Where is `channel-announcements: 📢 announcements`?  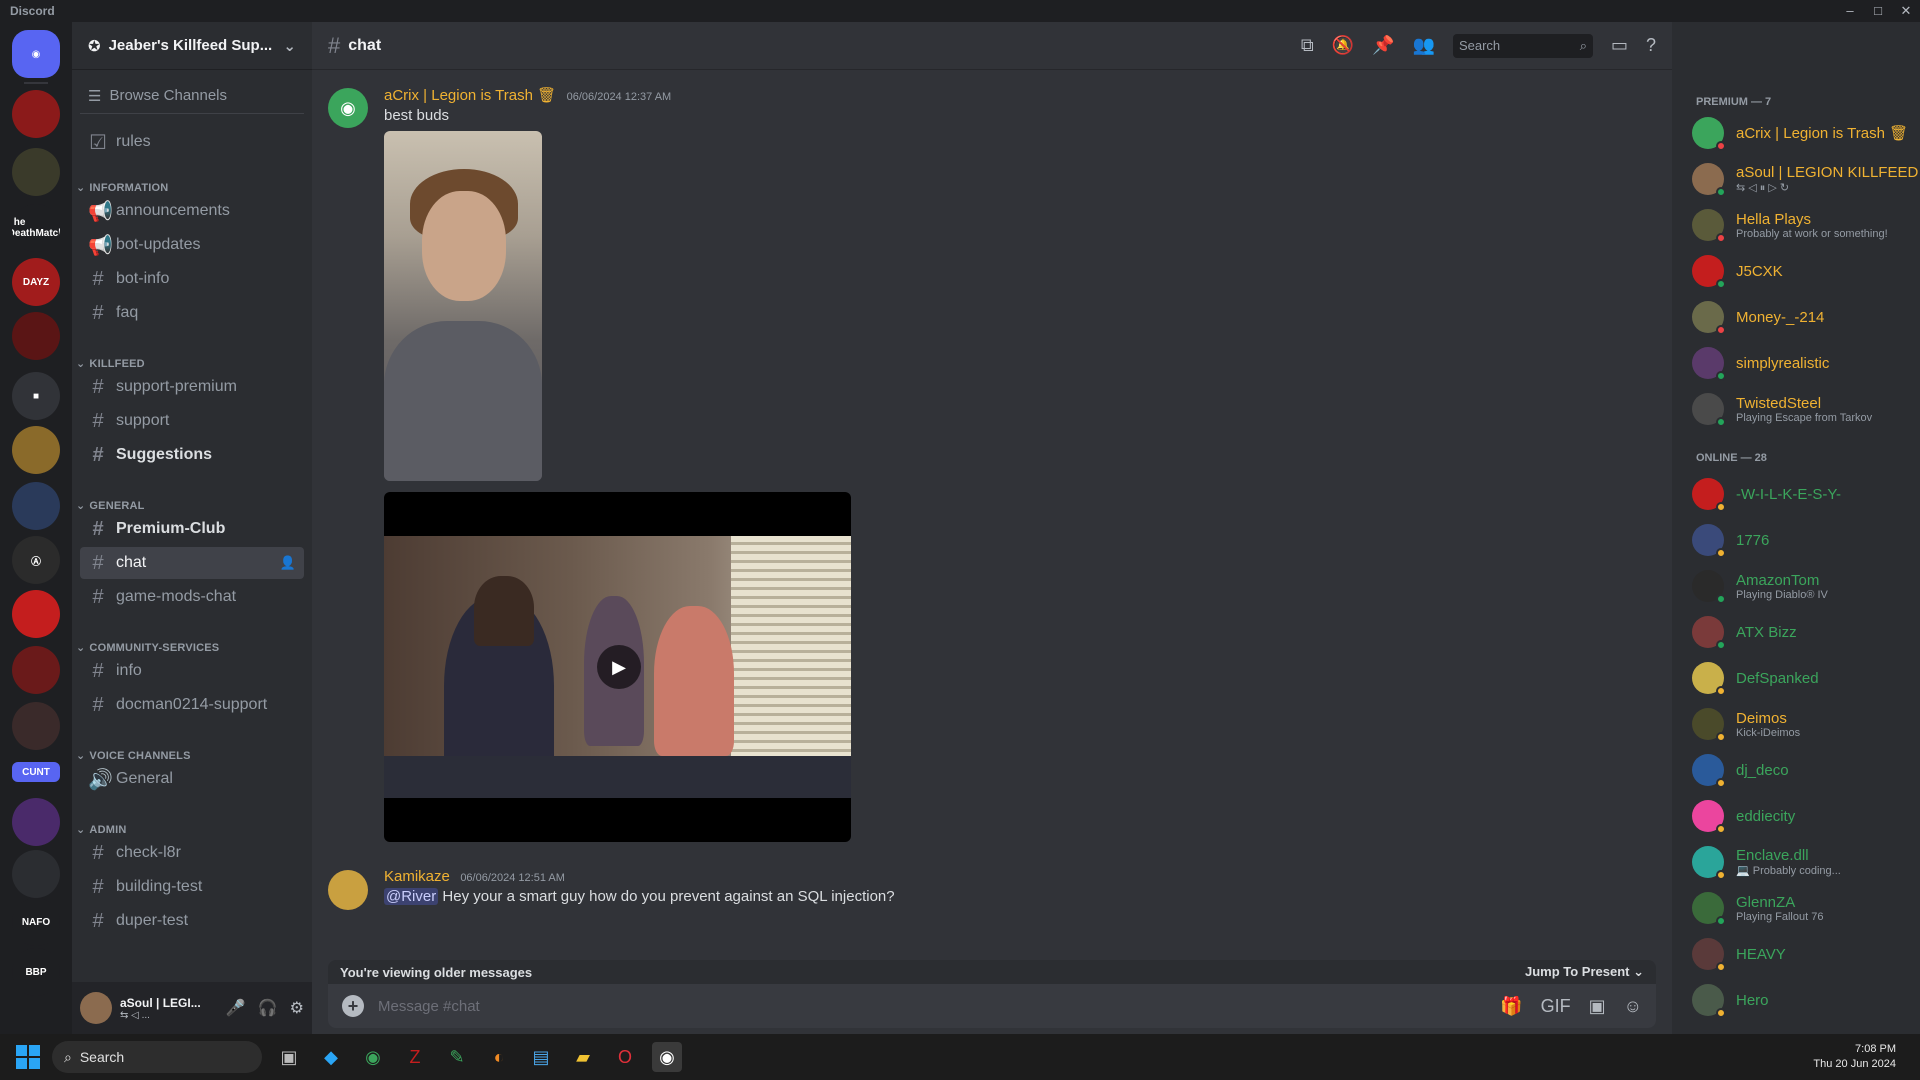
channel-announcements: 📢 announcements is located at coordinates (192, 211).